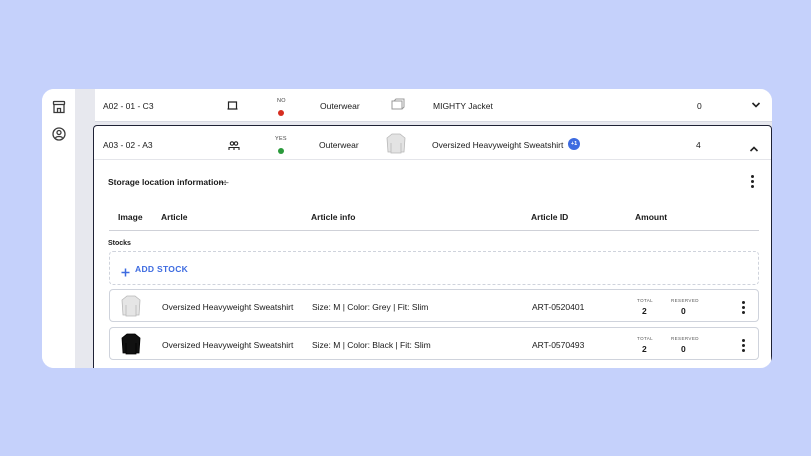 The height and width of the screenshot is (456, 811). I want to click on stock-article-info: Size: M | Color: Grey | Fit: Slim, so click(370, 307).